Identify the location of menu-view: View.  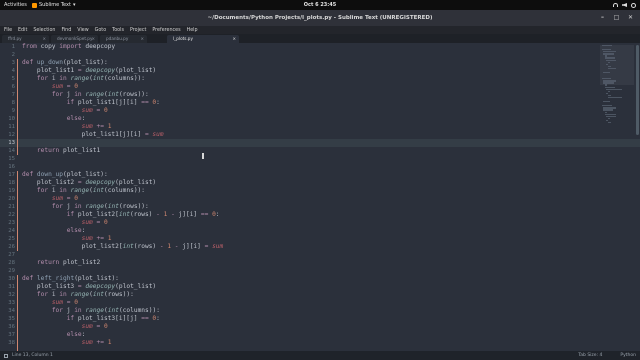
(82, 30).